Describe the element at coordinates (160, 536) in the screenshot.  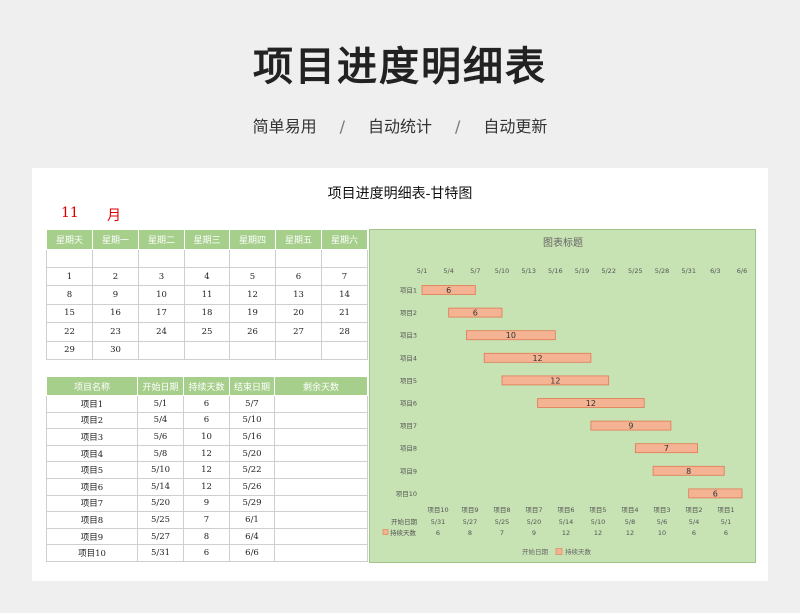
I see `project-cell: 5/27` at that location.